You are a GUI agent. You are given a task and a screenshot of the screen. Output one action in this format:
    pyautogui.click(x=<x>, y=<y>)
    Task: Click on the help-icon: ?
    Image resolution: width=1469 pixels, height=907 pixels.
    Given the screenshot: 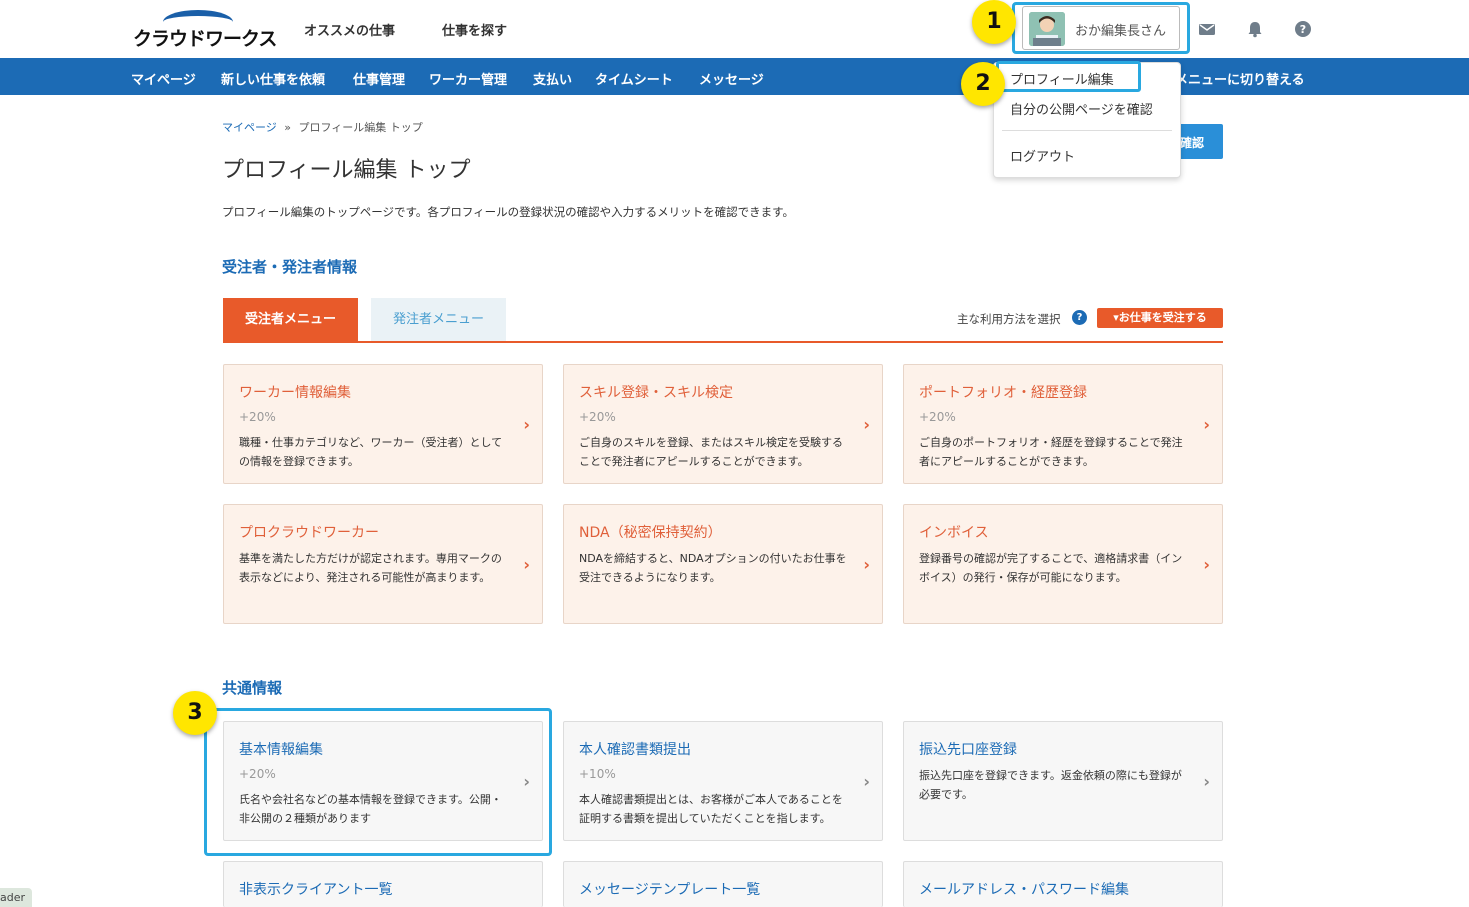 What is the action you would take?
    pyautogui.click(x=1303, y=29)
    